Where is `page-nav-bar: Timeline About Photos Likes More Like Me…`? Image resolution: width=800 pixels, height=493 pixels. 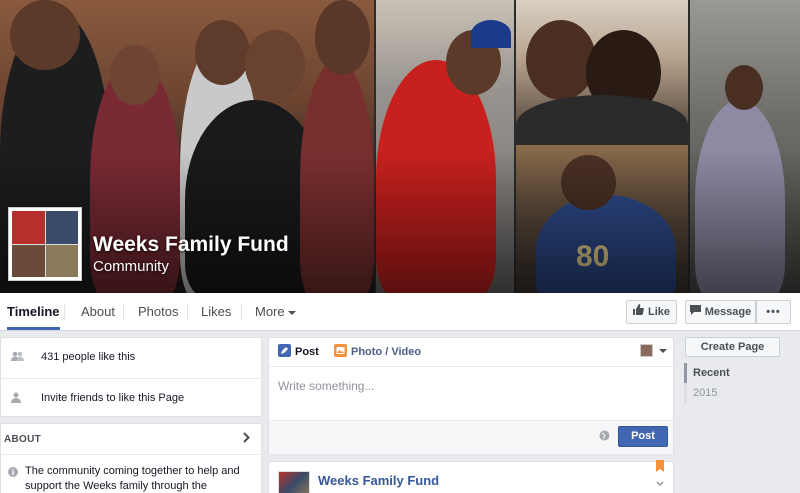 page-nav-bar: Timeline About Photos Likes More Like Me… is located at coordinates (400, 312).